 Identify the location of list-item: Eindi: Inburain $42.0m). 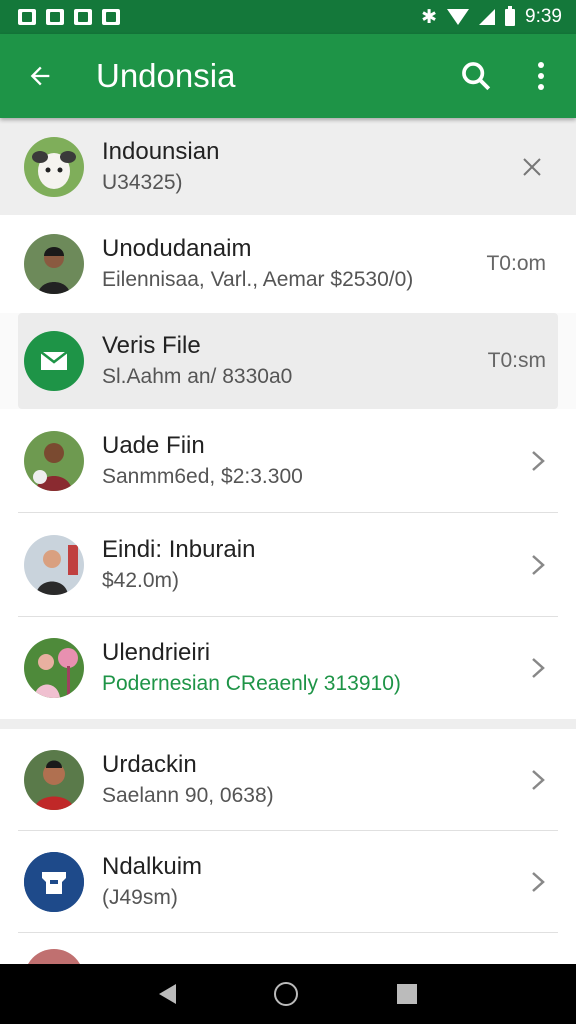
(288, 565).